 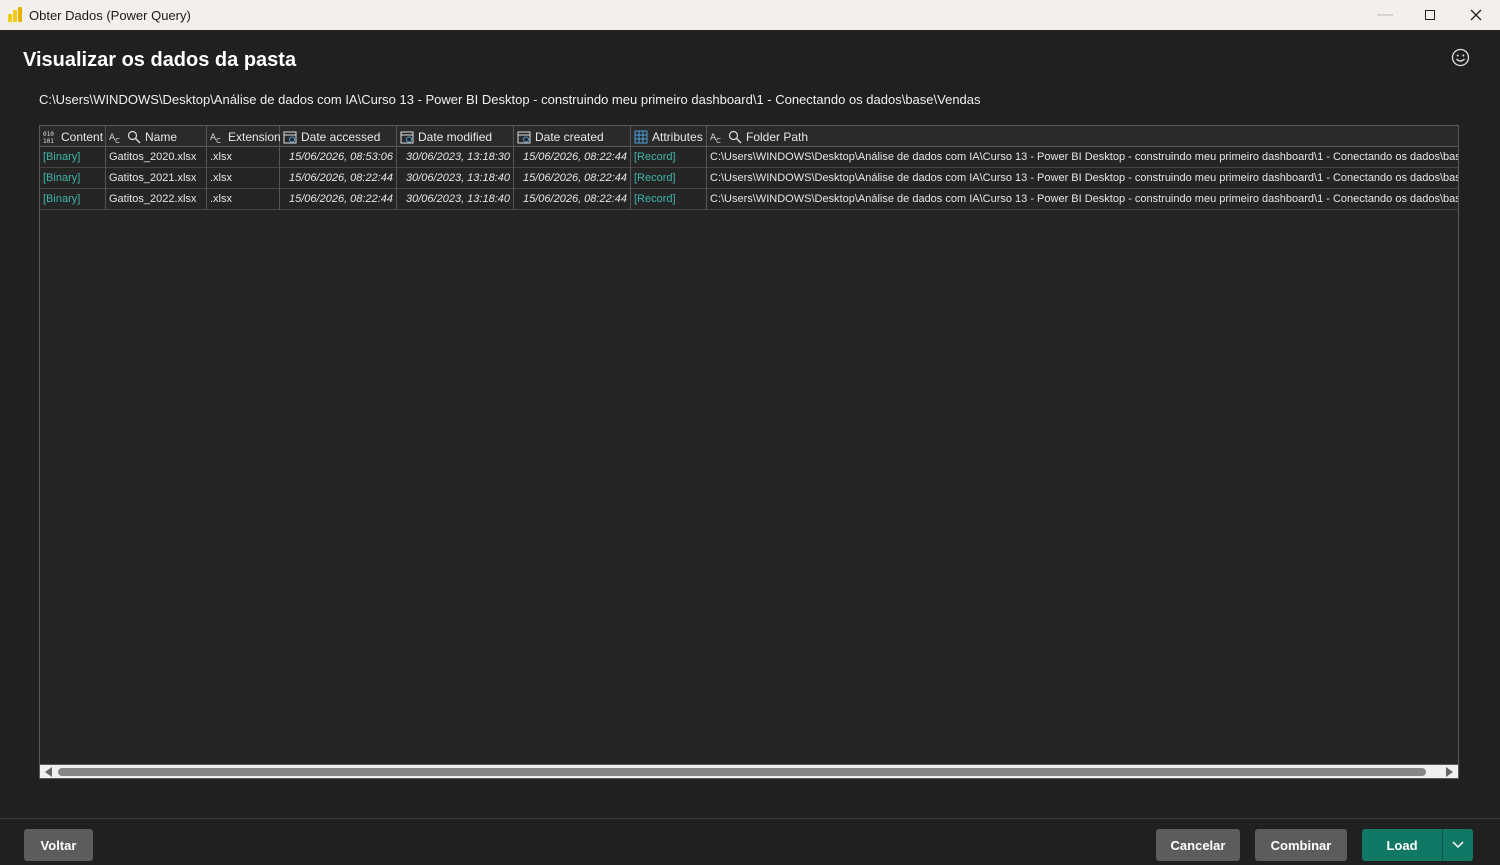 What do you see at coordinates (73, 136) in the screenshot?
I see `column-header-content: 010 101 Content` at bounding box center [73, 136].